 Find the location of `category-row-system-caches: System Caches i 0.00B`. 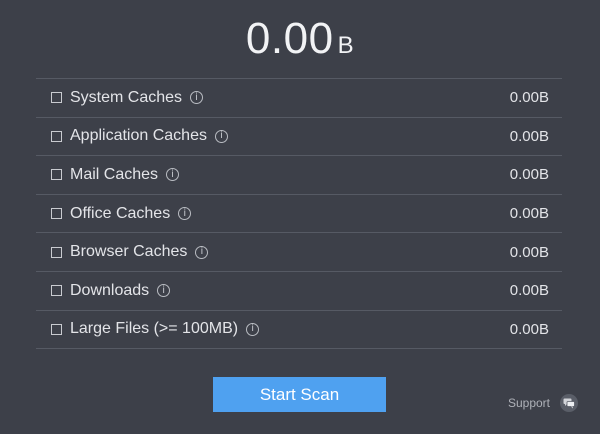

category-row-system-caches: System Caches i 0.00B is located at coordinates (299, 98).